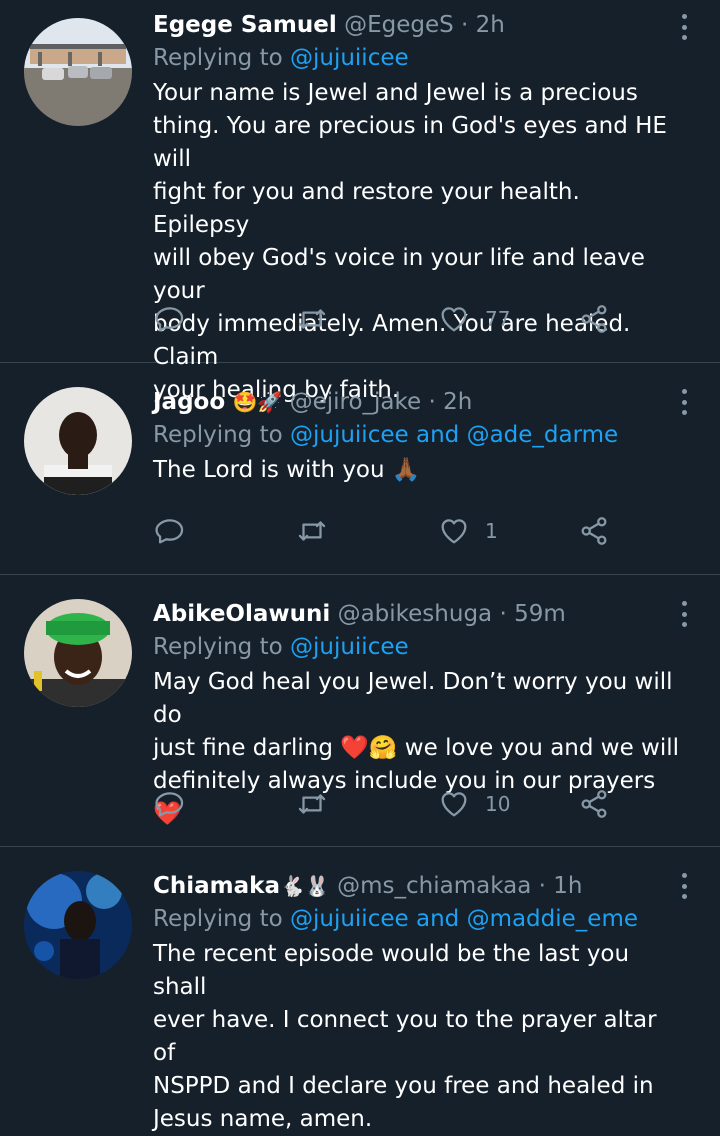 The image size is (720, 1136). What do you see at coordinates (287, 470) in the screenshot?
I see `tweet-text-line: The Lord is with you 🙏🏾` at bounding box center [287, 470].